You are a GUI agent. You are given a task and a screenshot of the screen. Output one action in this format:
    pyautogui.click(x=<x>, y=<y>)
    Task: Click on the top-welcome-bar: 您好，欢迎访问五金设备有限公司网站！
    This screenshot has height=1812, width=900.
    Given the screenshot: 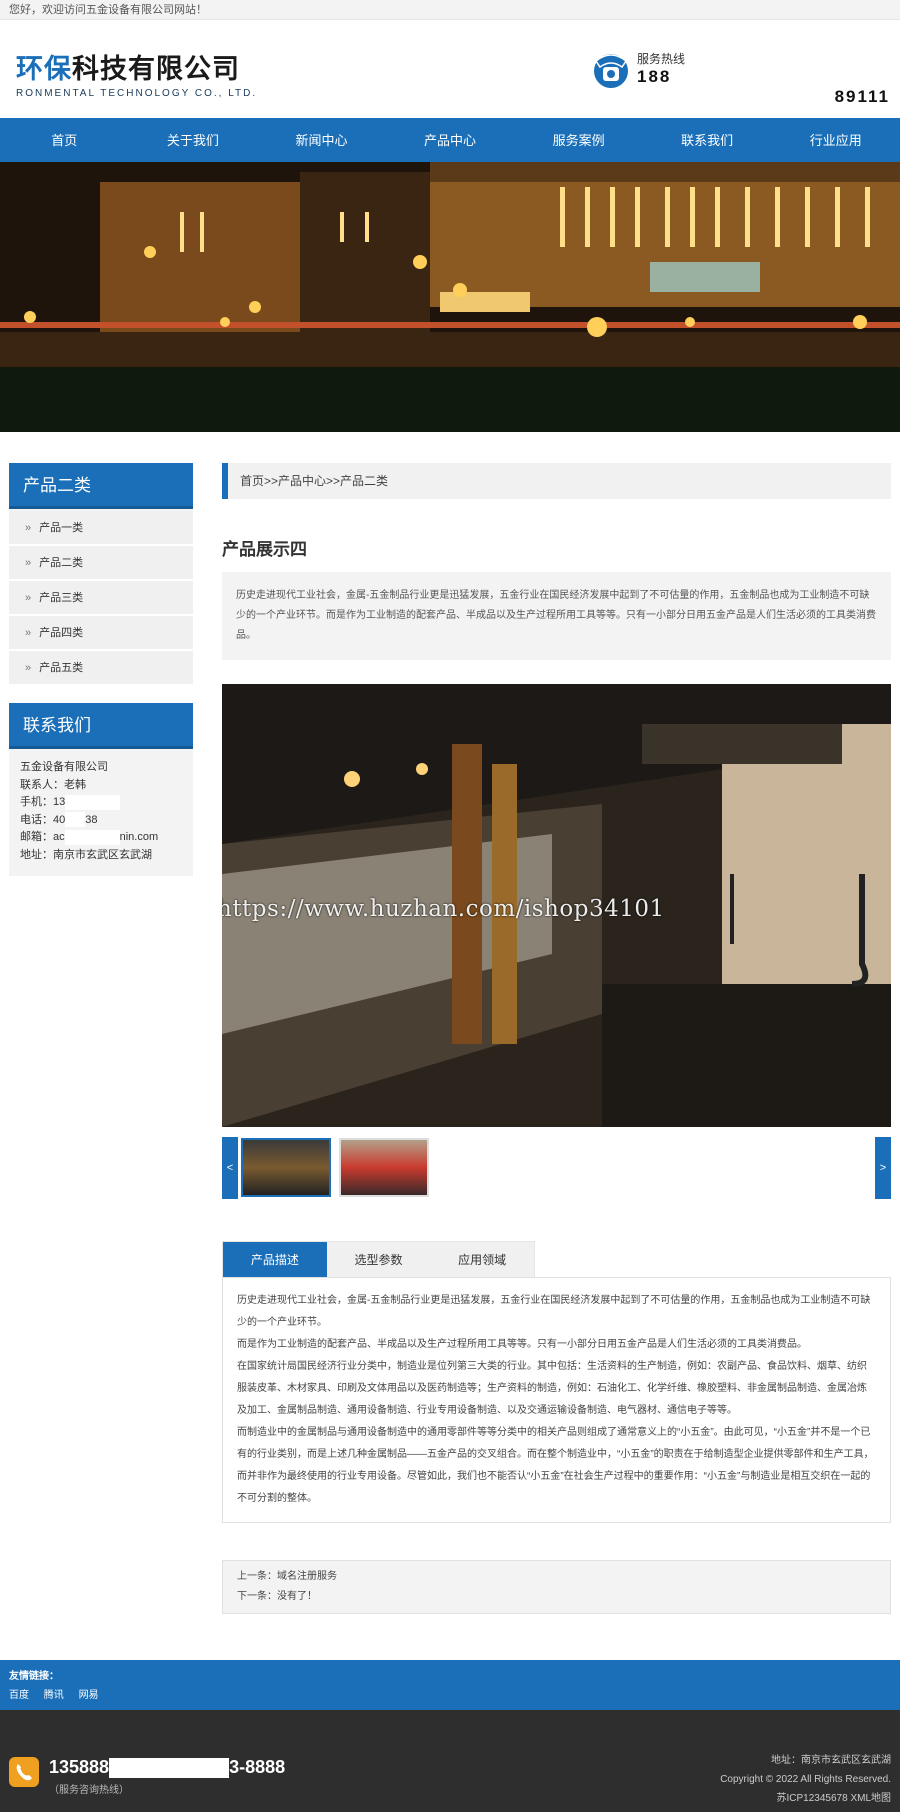 What is the action you would take?
    pyautogui.click(x=450, y=10)
    